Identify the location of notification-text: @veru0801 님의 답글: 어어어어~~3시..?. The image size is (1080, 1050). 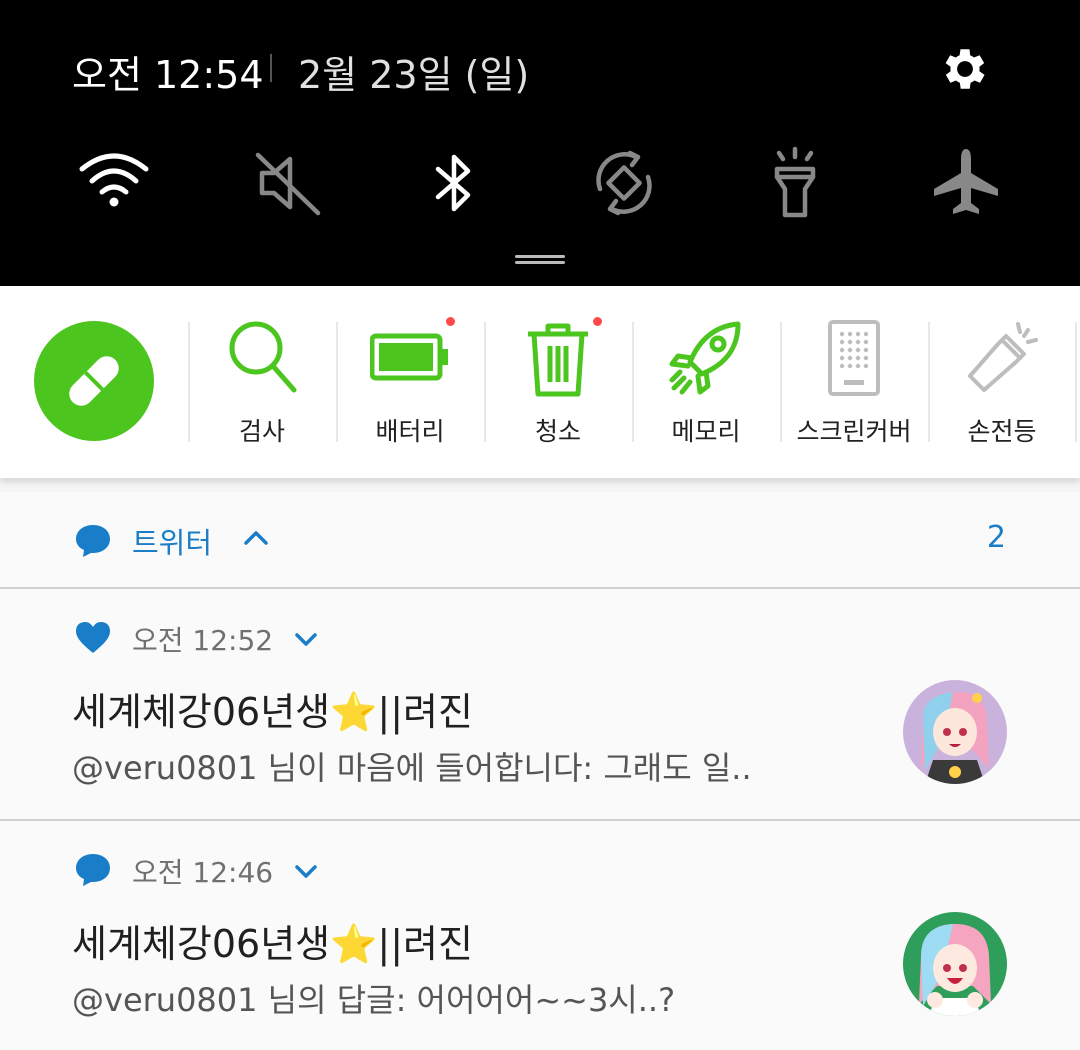
(374, 1000).